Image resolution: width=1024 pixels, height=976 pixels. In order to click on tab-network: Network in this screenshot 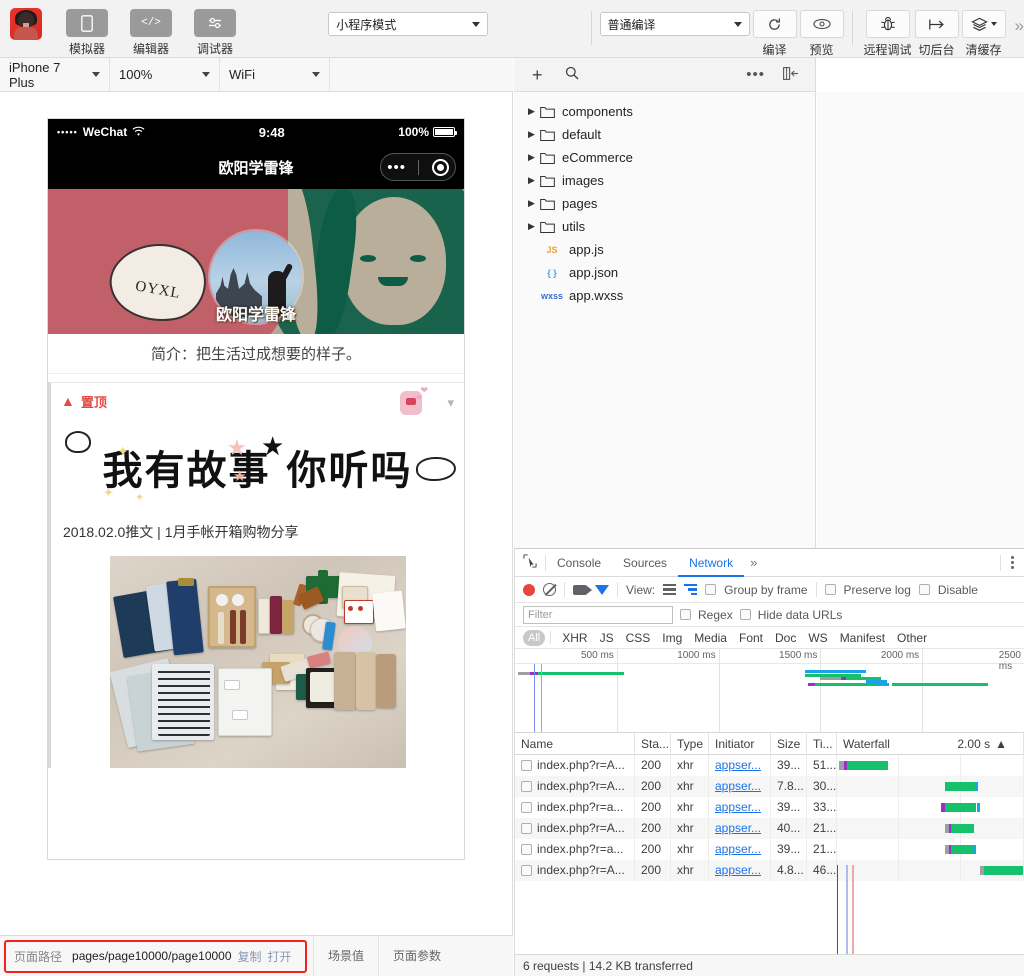, I will do `click(711, 563)`.